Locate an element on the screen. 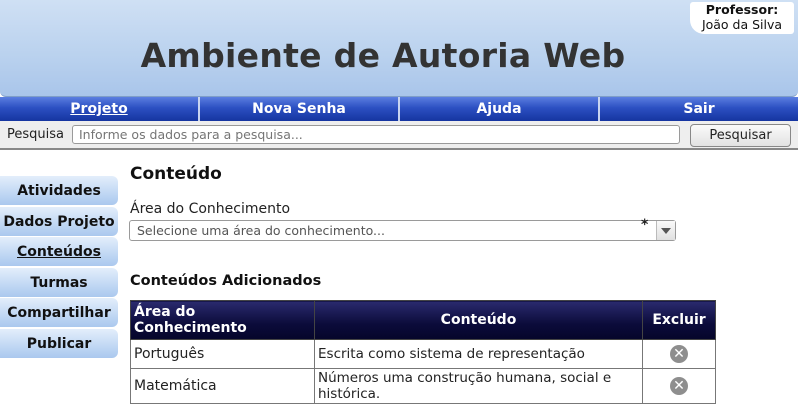 Image resolution: width=798 pixels, height=420 pixels. required-marker: * is located at coordinates (645, 225).